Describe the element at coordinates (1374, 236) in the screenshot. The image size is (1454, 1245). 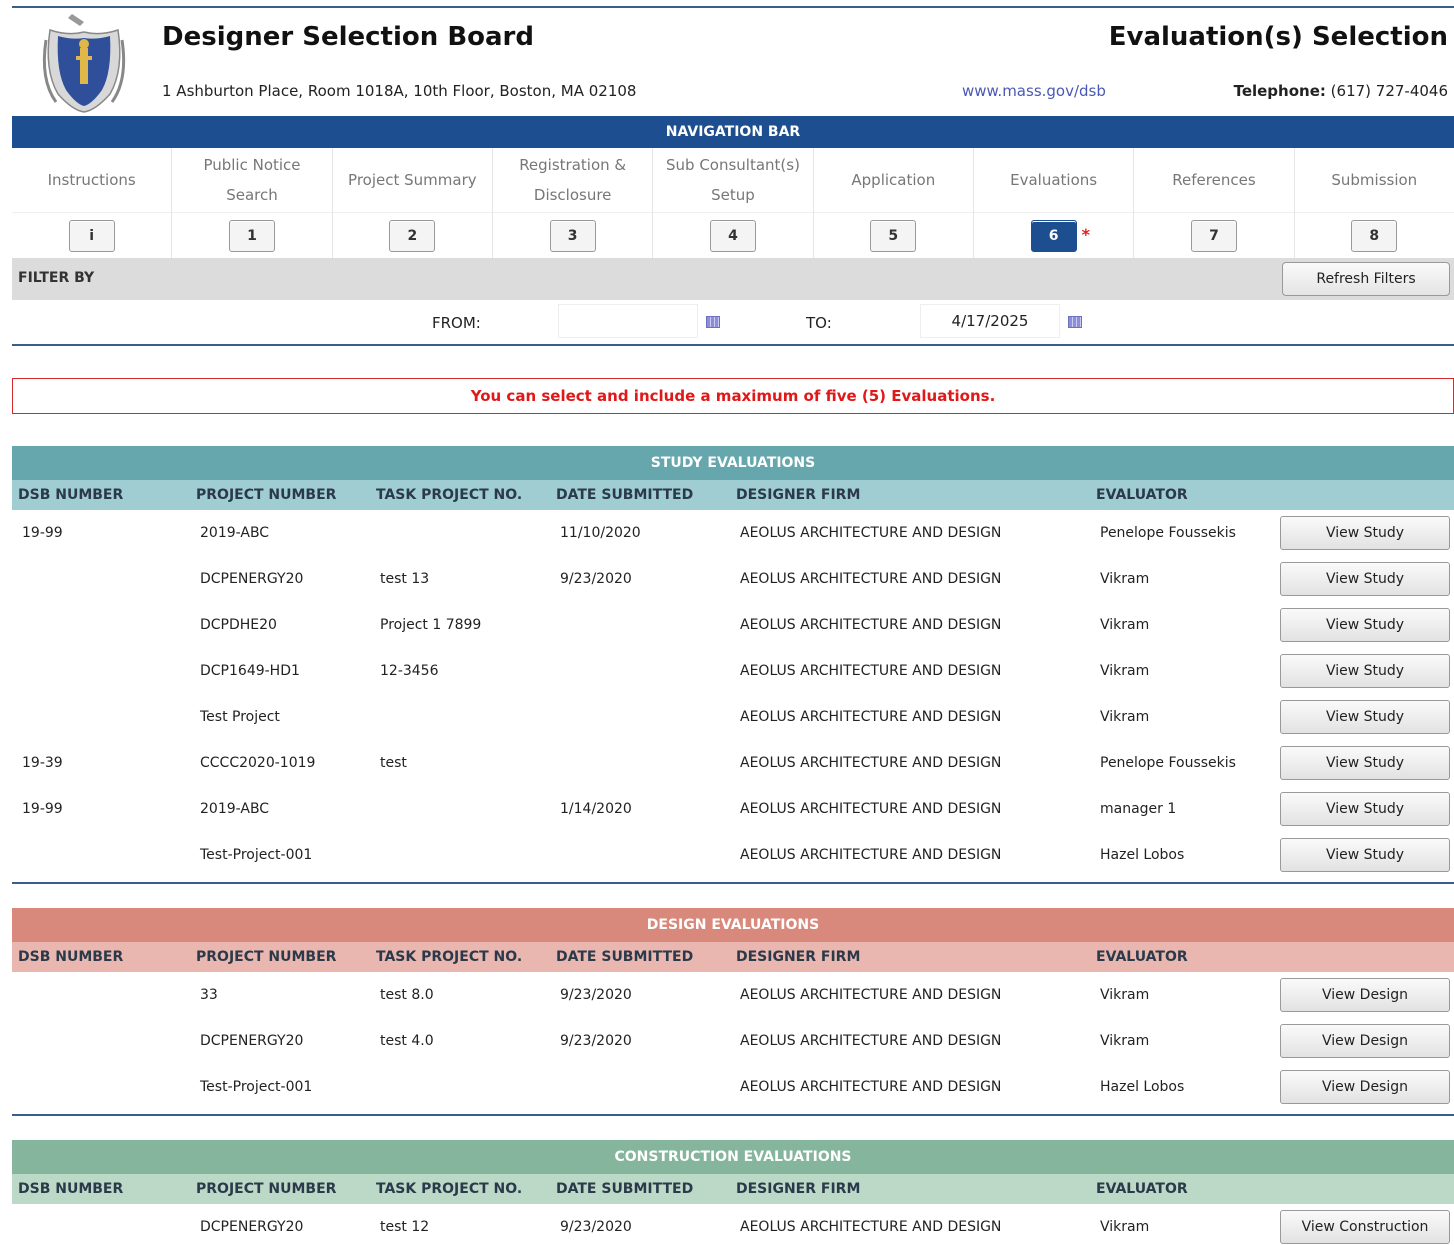
I see `nav-step-button: 8` at that location.